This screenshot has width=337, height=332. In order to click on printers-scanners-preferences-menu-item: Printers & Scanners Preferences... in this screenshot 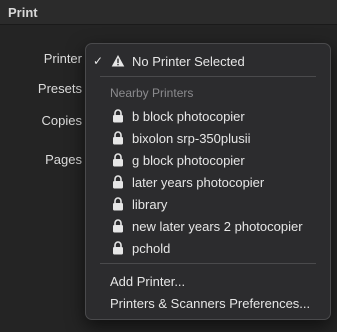, I will do `click(208, 303)`.